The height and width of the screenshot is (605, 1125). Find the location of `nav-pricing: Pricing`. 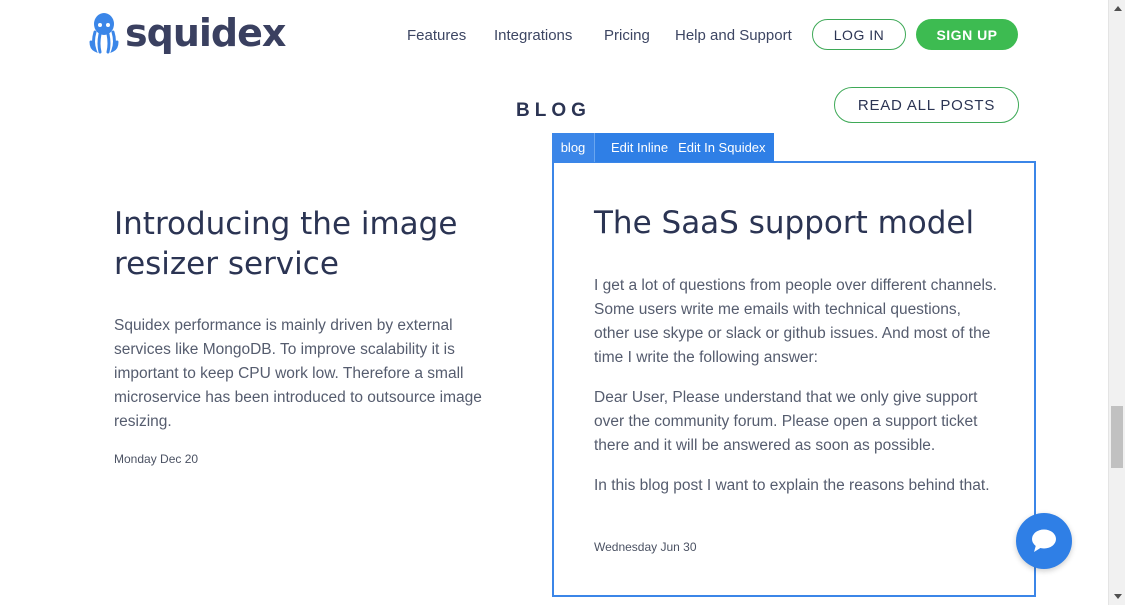

nav-pricing: Pricing is located at coordinates (627, 35).